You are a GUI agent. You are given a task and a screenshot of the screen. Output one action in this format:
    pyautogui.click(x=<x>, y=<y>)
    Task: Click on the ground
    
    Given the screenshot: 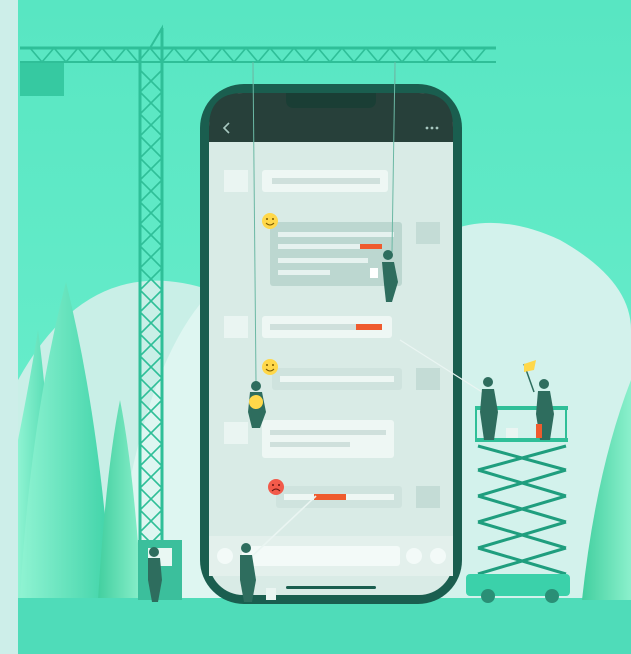 What is the action you would take?
    pyautogui.click(x=324, y=626)
    